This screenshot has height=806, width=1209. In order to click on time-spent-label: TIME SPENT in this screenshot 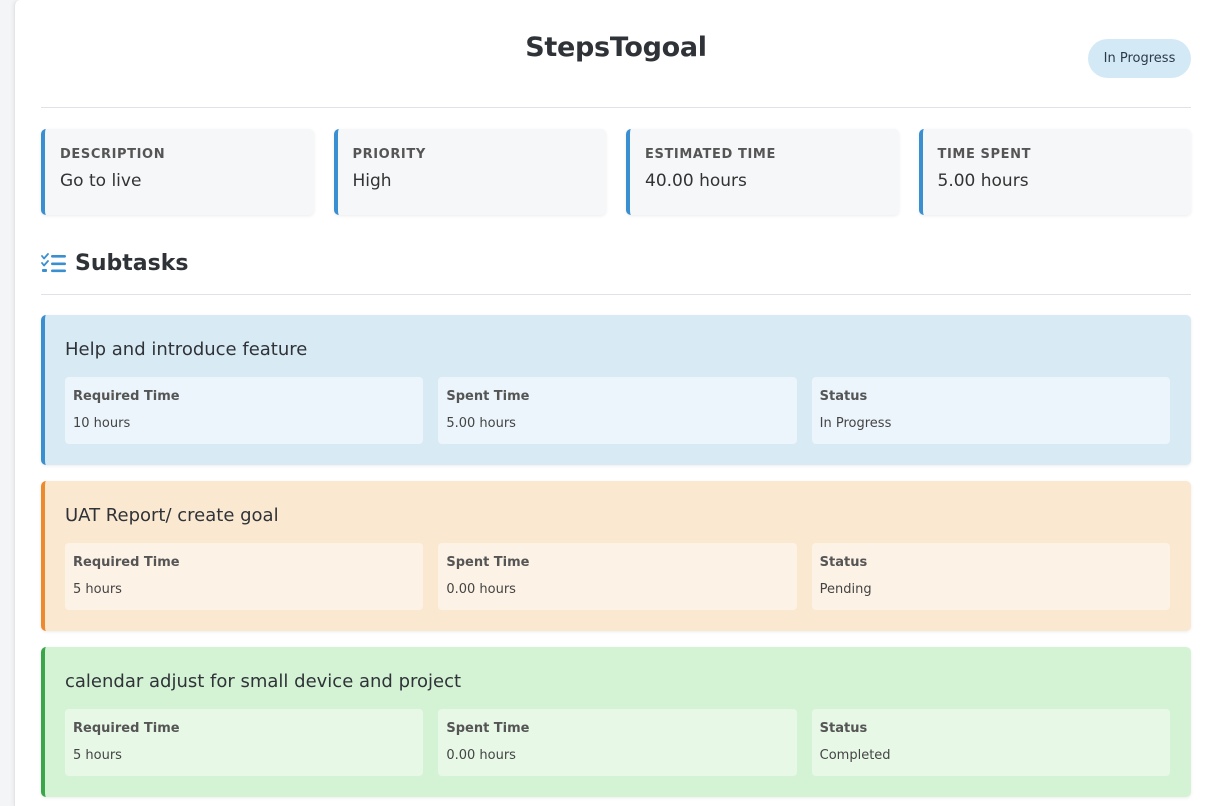, I will do `click(984, 154)`.